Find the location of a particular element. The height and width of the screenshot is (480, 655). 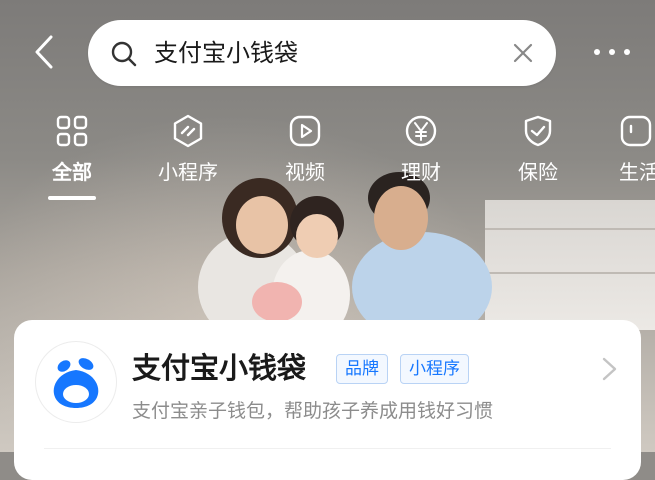

pouch-logo-icon is located at coordinates (76, 383).